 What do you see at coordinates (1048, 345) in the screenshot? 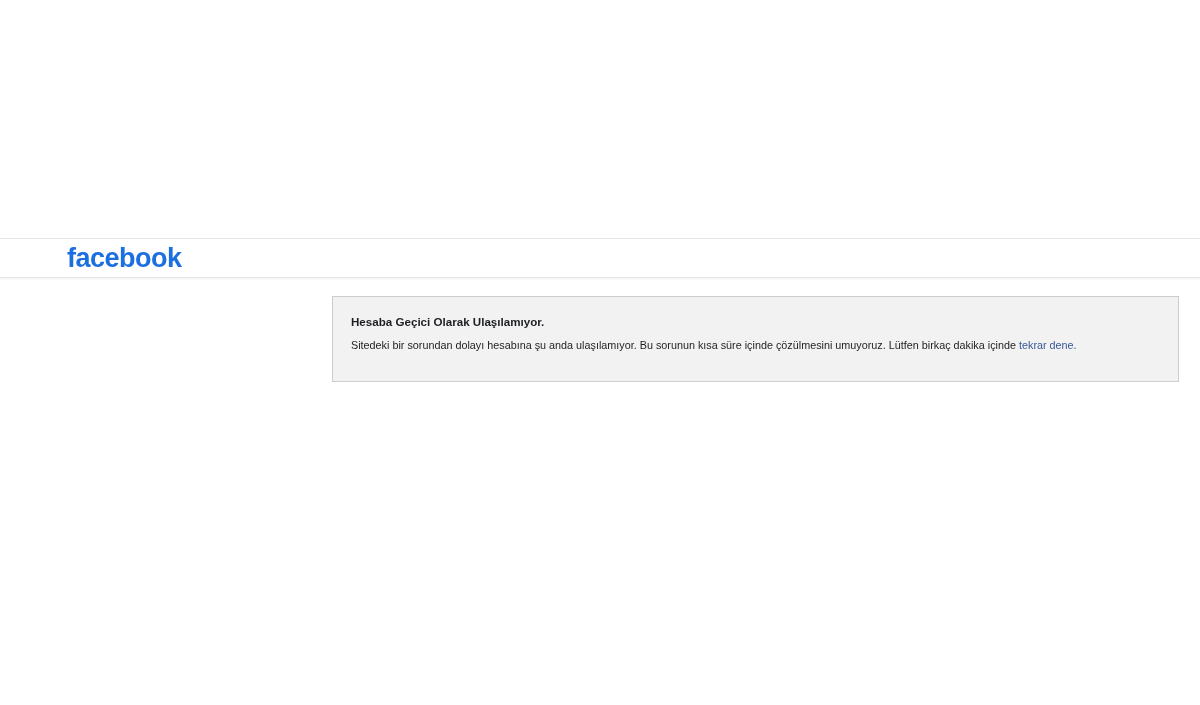
I see `retry-link: tekrar dene.` at bounding box center [1048, 345].